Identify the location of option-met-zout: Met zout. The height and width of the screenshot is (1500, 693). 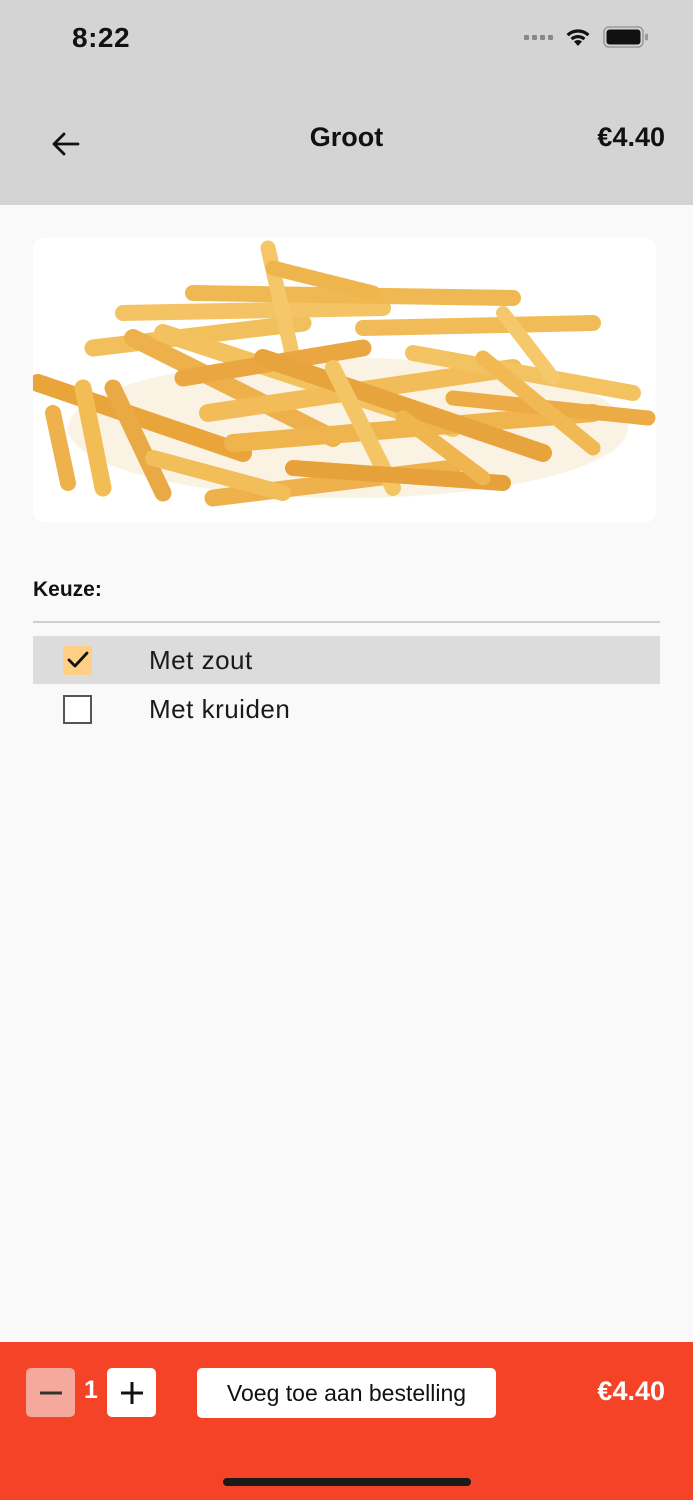
(346, 660).